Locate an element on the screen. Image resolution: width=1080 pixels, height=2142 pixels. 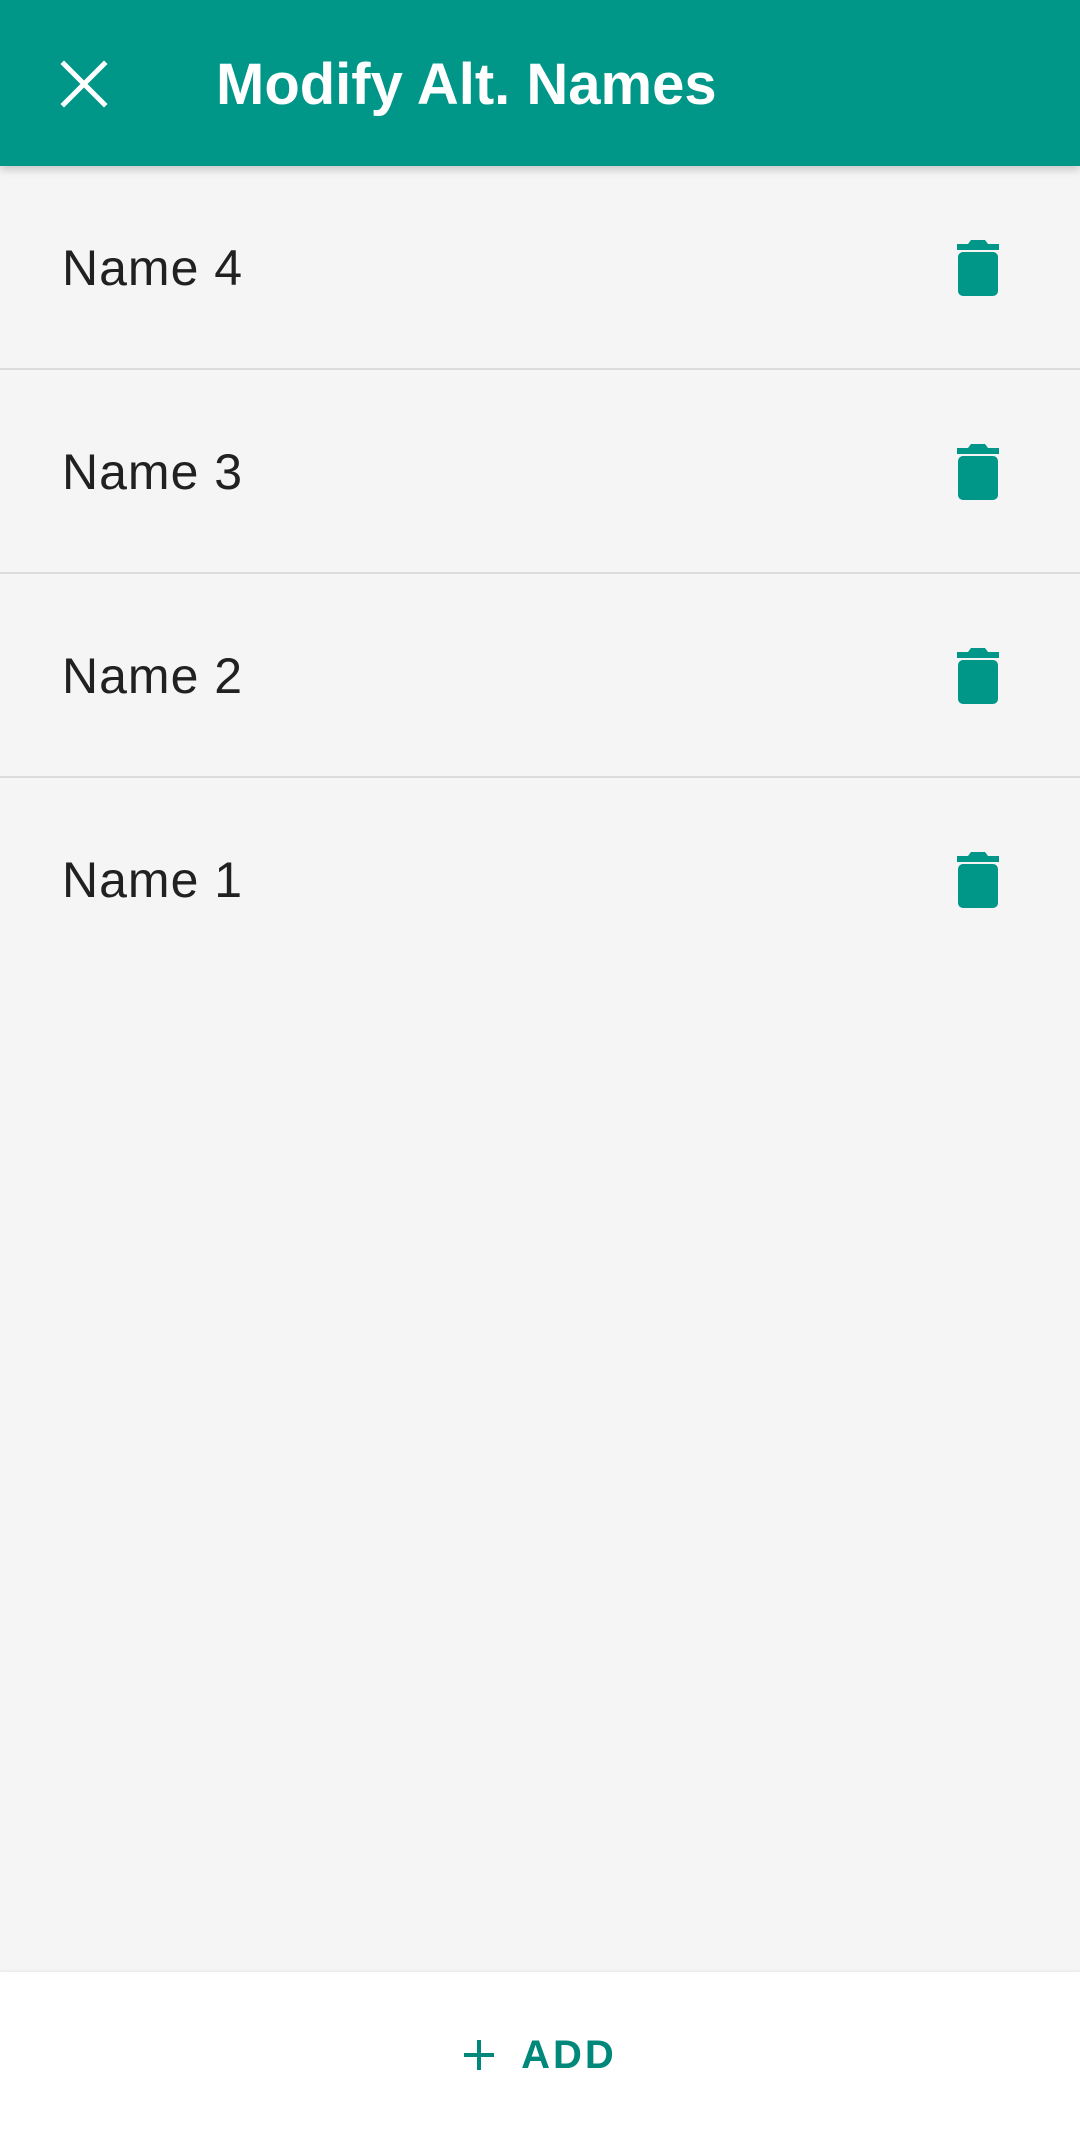
list-item: Name 3 is located at coordinates (540, 472).